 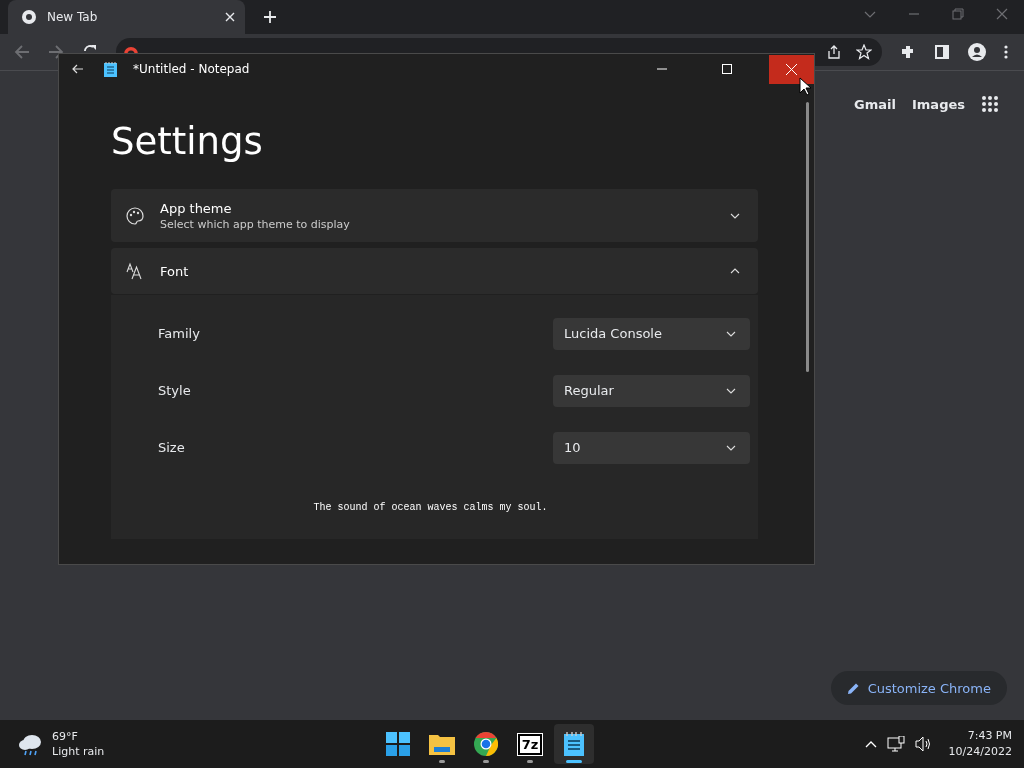 What do you see at coordinates (875, 104) in the screenshot?
I see `header-link: Gmail` at bounding box center [875, 104].